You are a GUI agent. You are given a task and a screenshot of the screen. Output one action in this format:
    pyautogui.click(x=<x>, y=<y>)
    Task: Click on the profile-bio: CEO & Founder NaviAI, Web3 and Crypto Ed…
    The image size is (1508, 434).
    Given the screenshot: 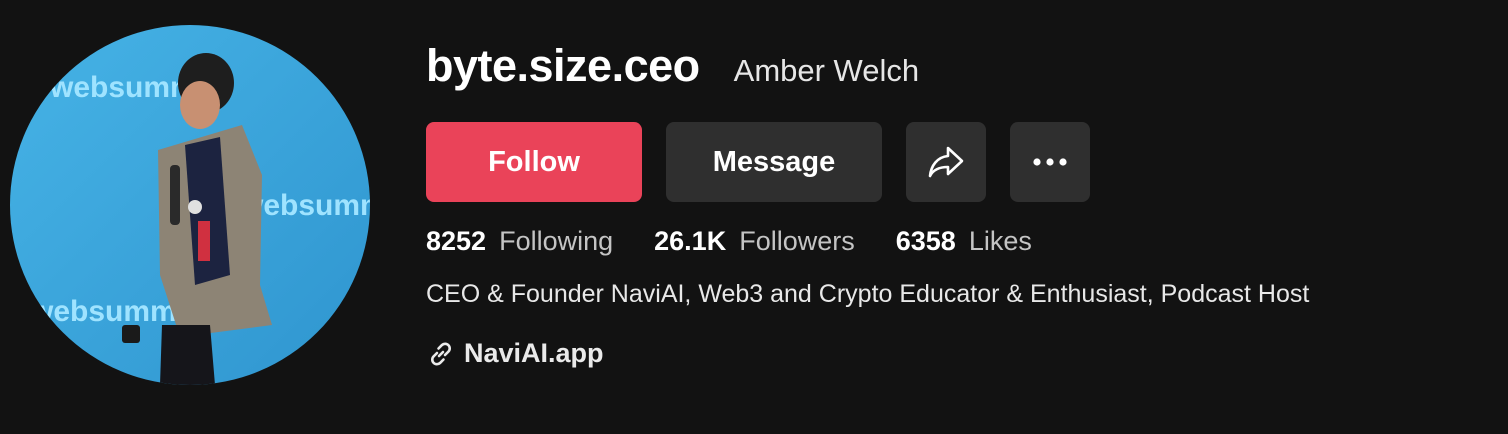 What is the action you would take?
    pyautogui.click(x=868, y=294)
    